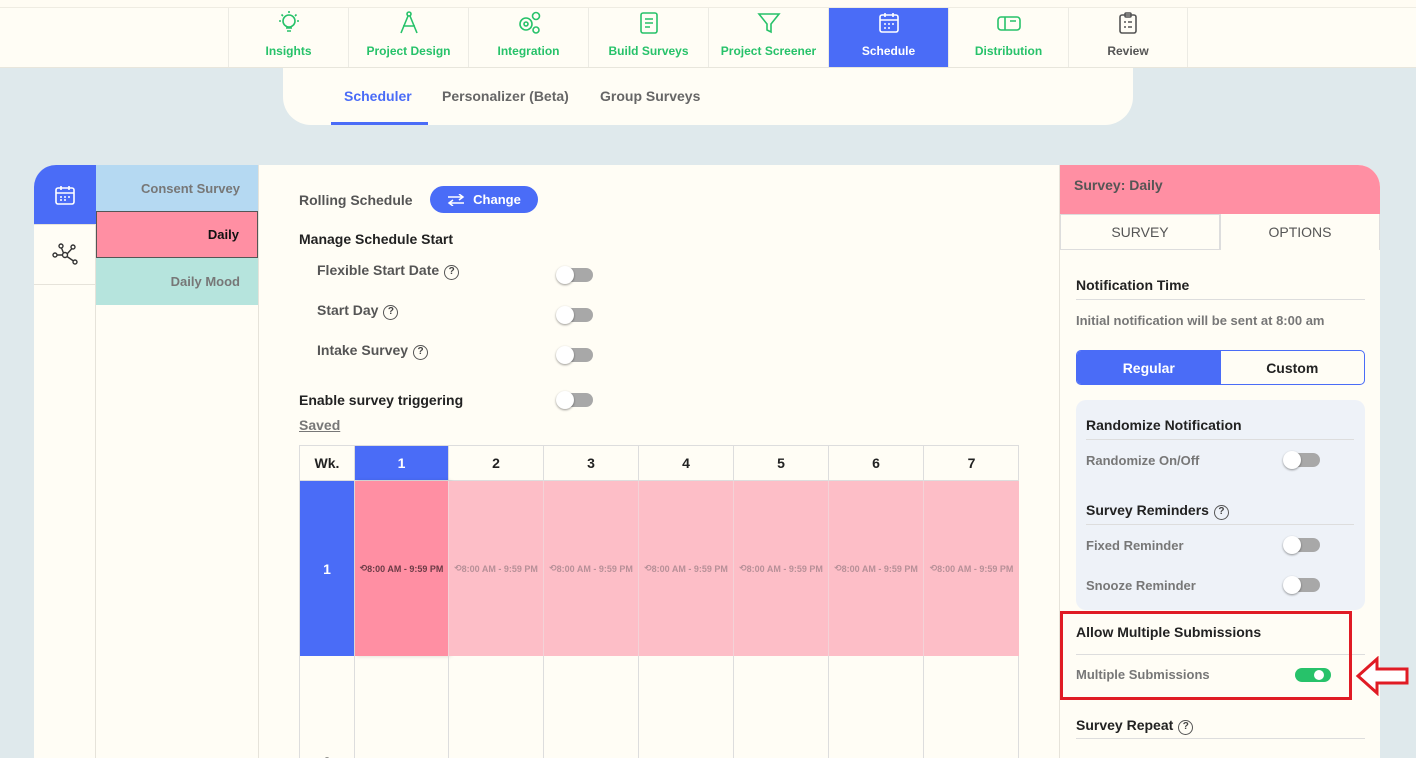 This screenshot has width=1416, height=758. I want to click on nav-tab-insights: Insights, so click(288, 37).